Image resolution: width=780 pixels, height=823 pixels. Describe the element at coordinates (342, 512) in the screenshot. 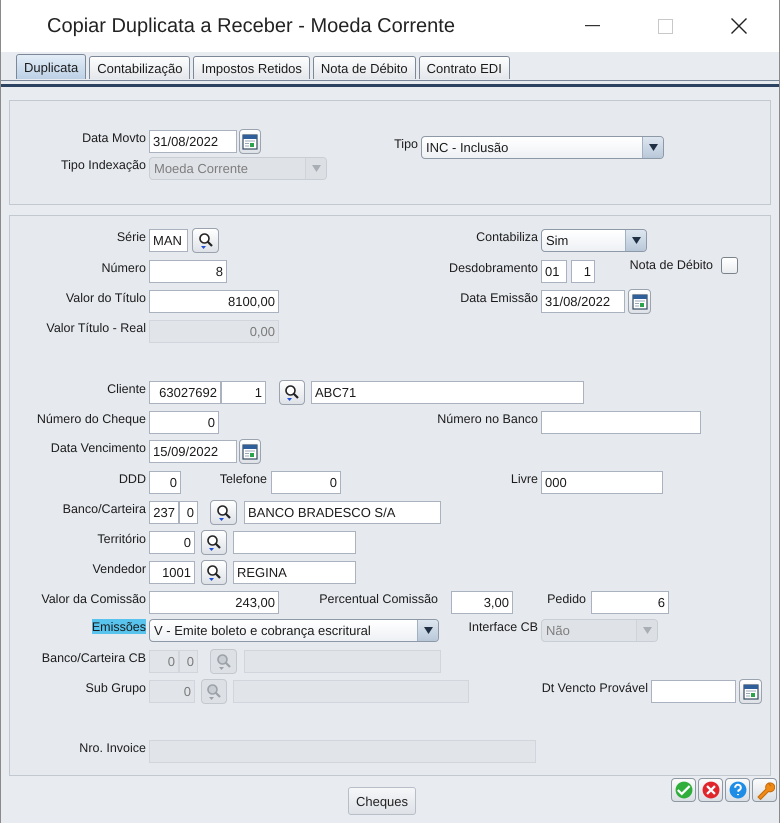

I see `input-field: BANCO BRADESCO S/A` at that location.